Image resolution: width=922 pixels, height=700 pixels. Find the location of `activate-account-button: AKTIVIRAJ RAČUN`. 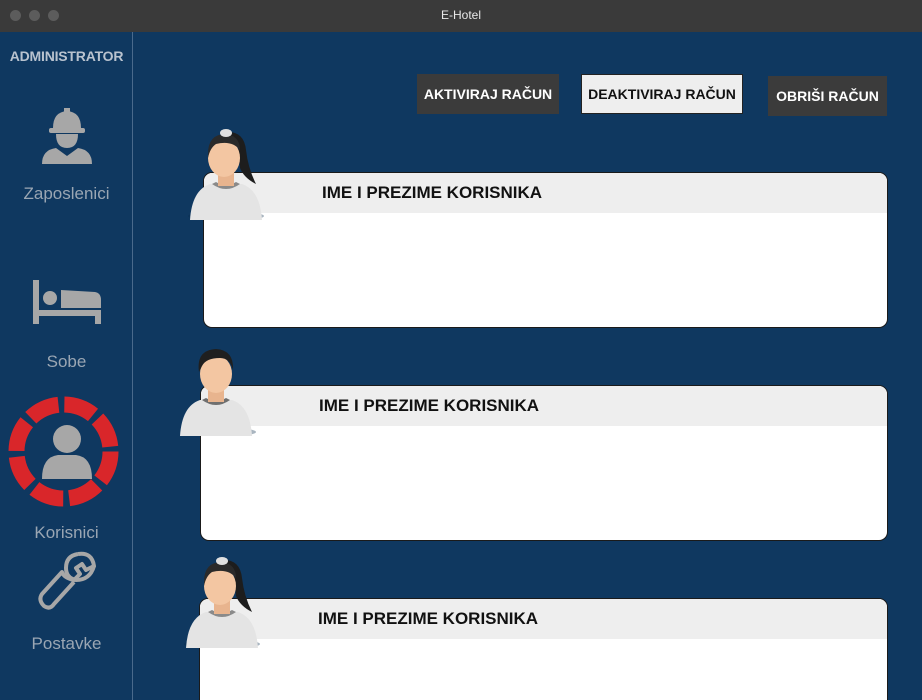

activate-account-button: AKTIVIRAJ RAČUN is located at coordinates (488, 94).